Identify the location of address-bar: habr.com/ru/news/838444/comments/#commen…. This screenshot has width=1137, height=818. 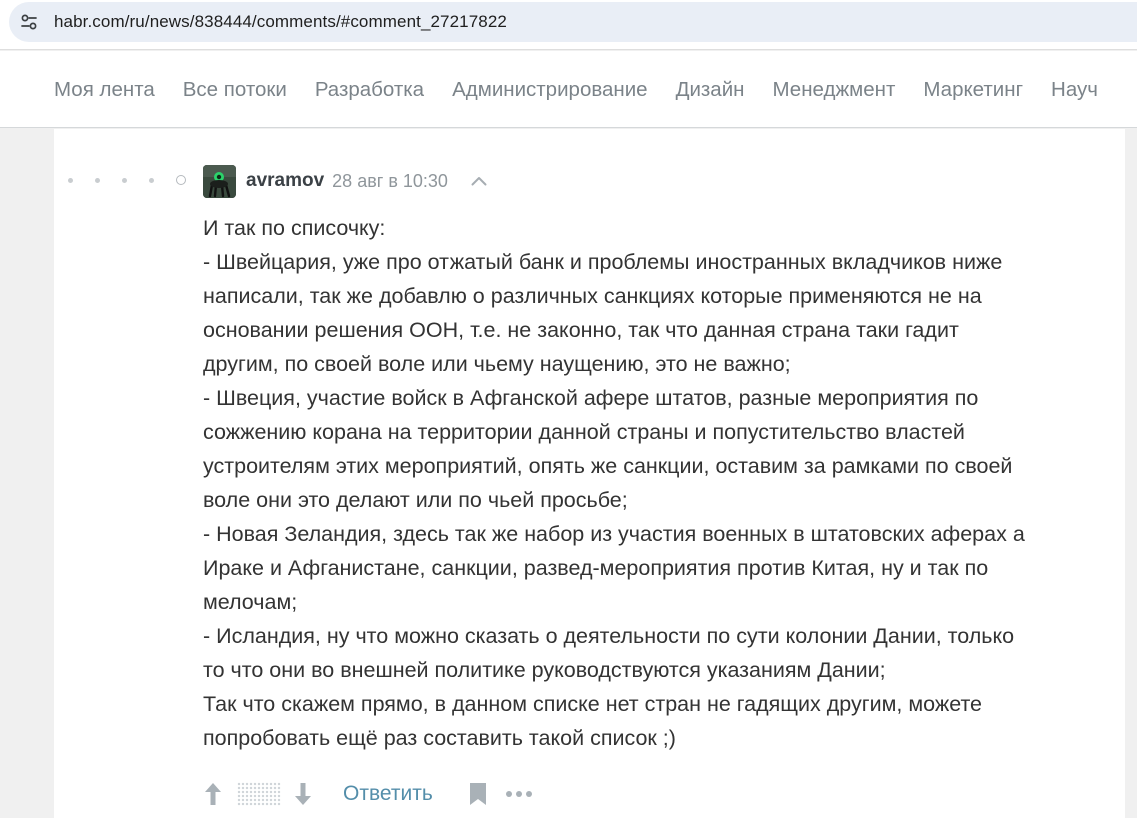
(573, 22).